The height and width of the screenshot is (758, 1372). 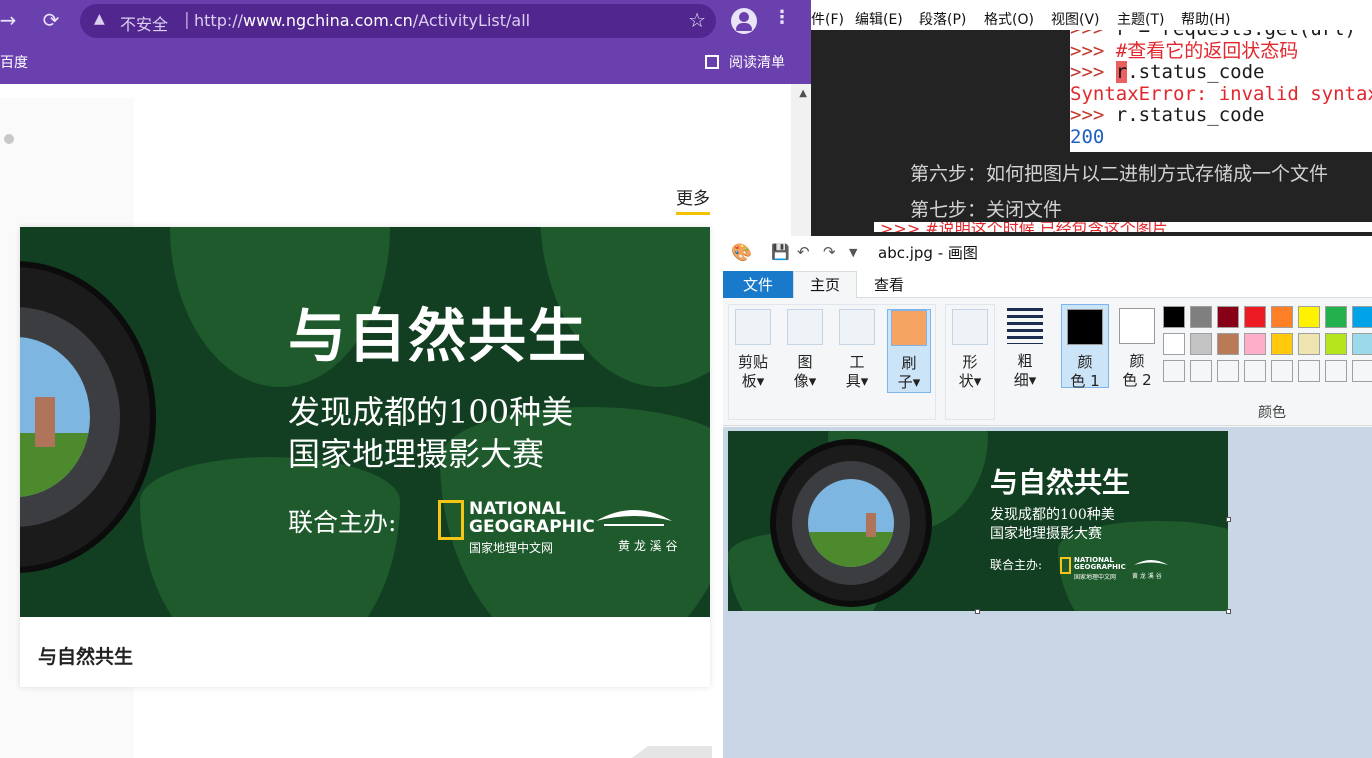 I want to click on tab-file: 文件, so click(x=758, y=285).